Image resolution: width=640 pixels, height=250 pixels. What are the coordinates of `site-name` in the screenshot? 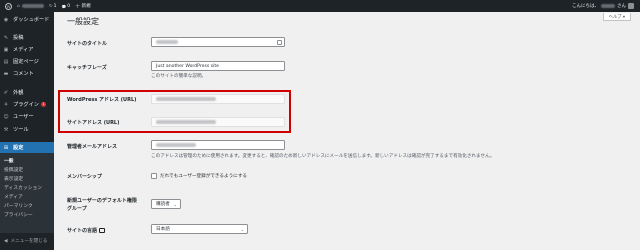 It's located at (32, 6).